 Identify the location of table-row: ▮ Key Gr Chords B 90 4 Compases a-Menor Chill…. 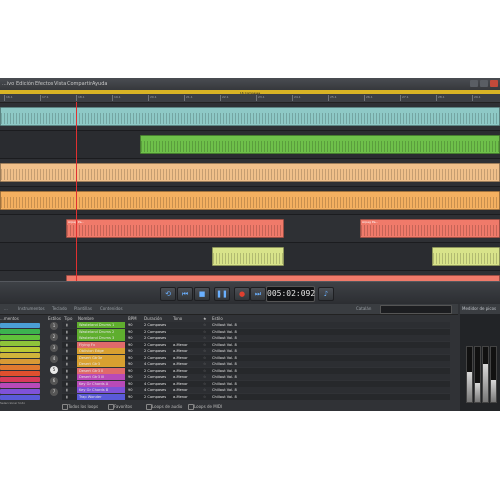
(256, 390).